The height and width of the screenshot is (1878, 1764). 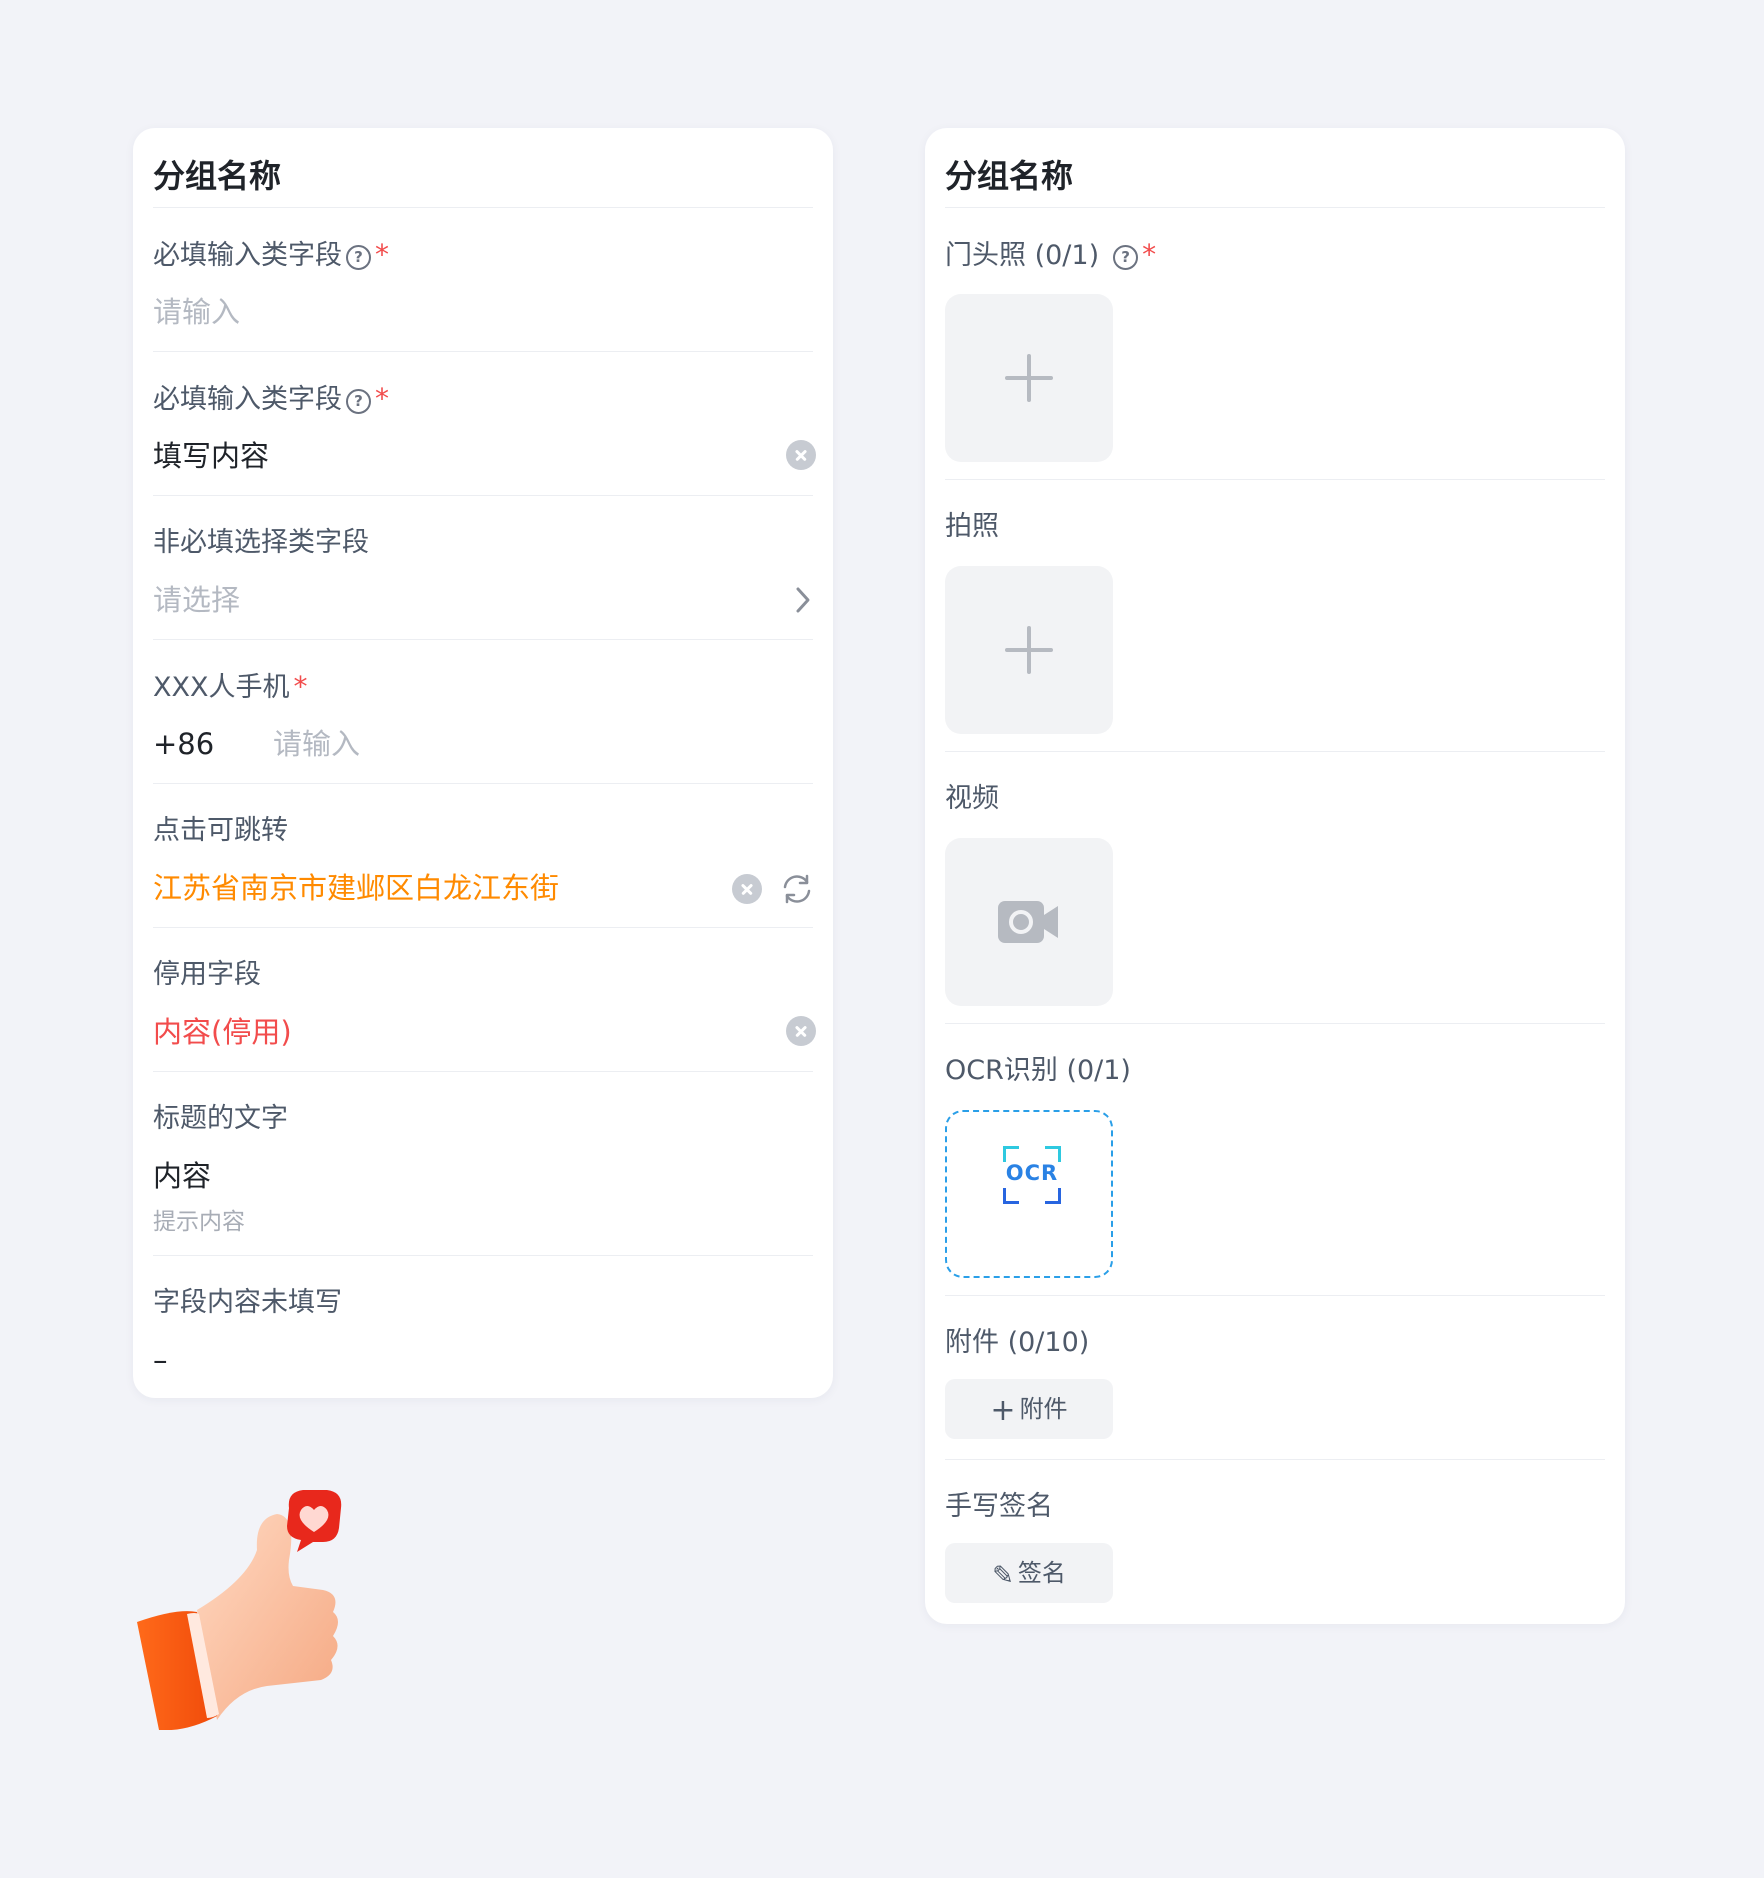 What do you see at coordinates (1003, 1576) in the screenshot?
I see `pen-icon: ✎` at bounding box center [1003, 1576].